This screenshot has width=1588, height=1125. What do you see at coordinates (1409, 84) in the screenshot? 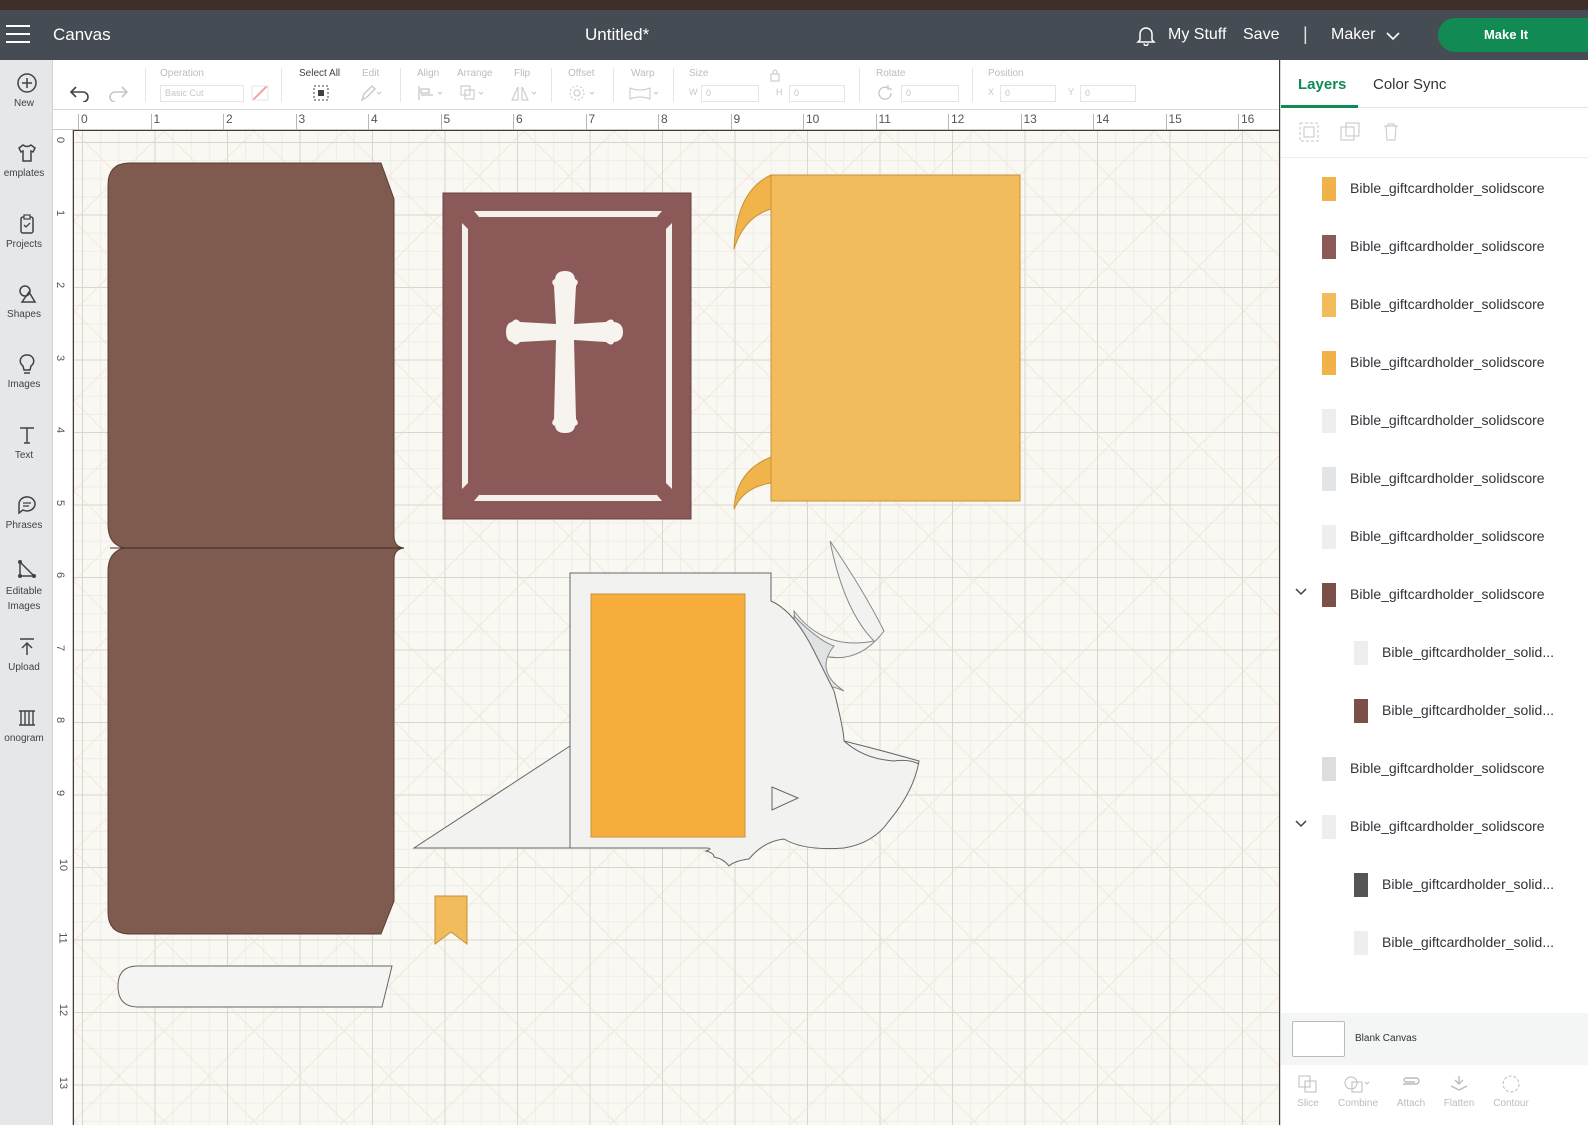
I see `tab-color-sync: Color Sync` at bounding box center [1409, 84].